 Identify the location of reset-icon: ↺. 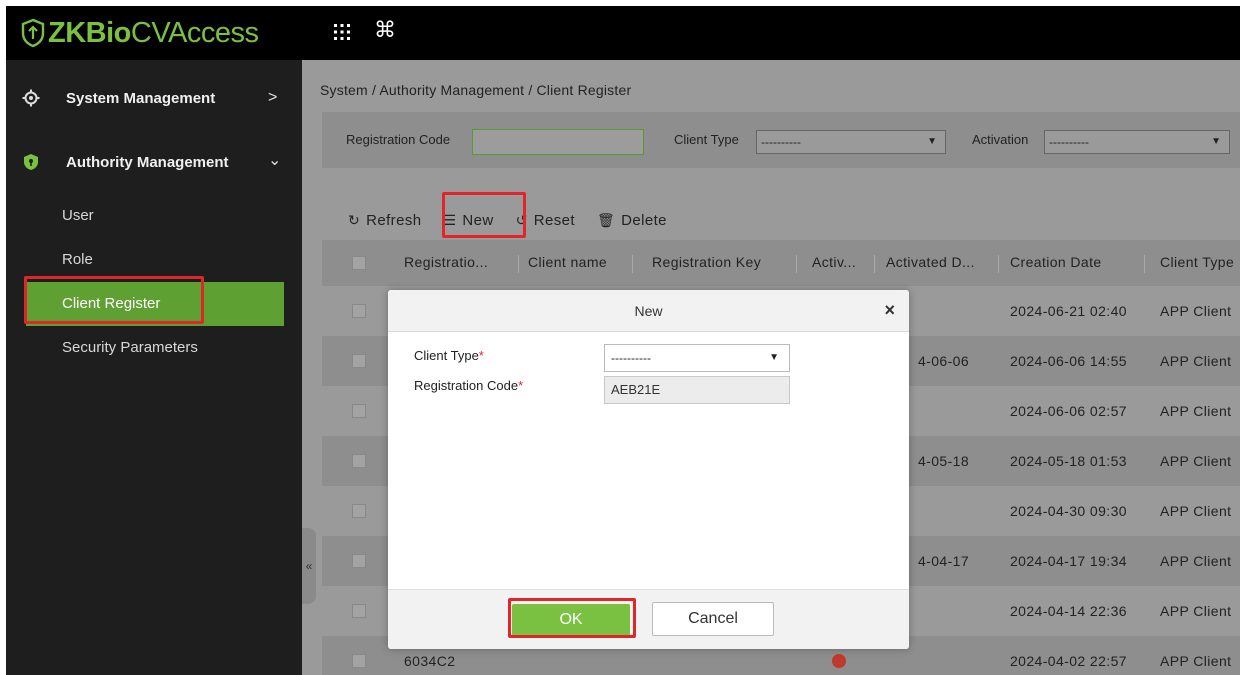
(521, 219).